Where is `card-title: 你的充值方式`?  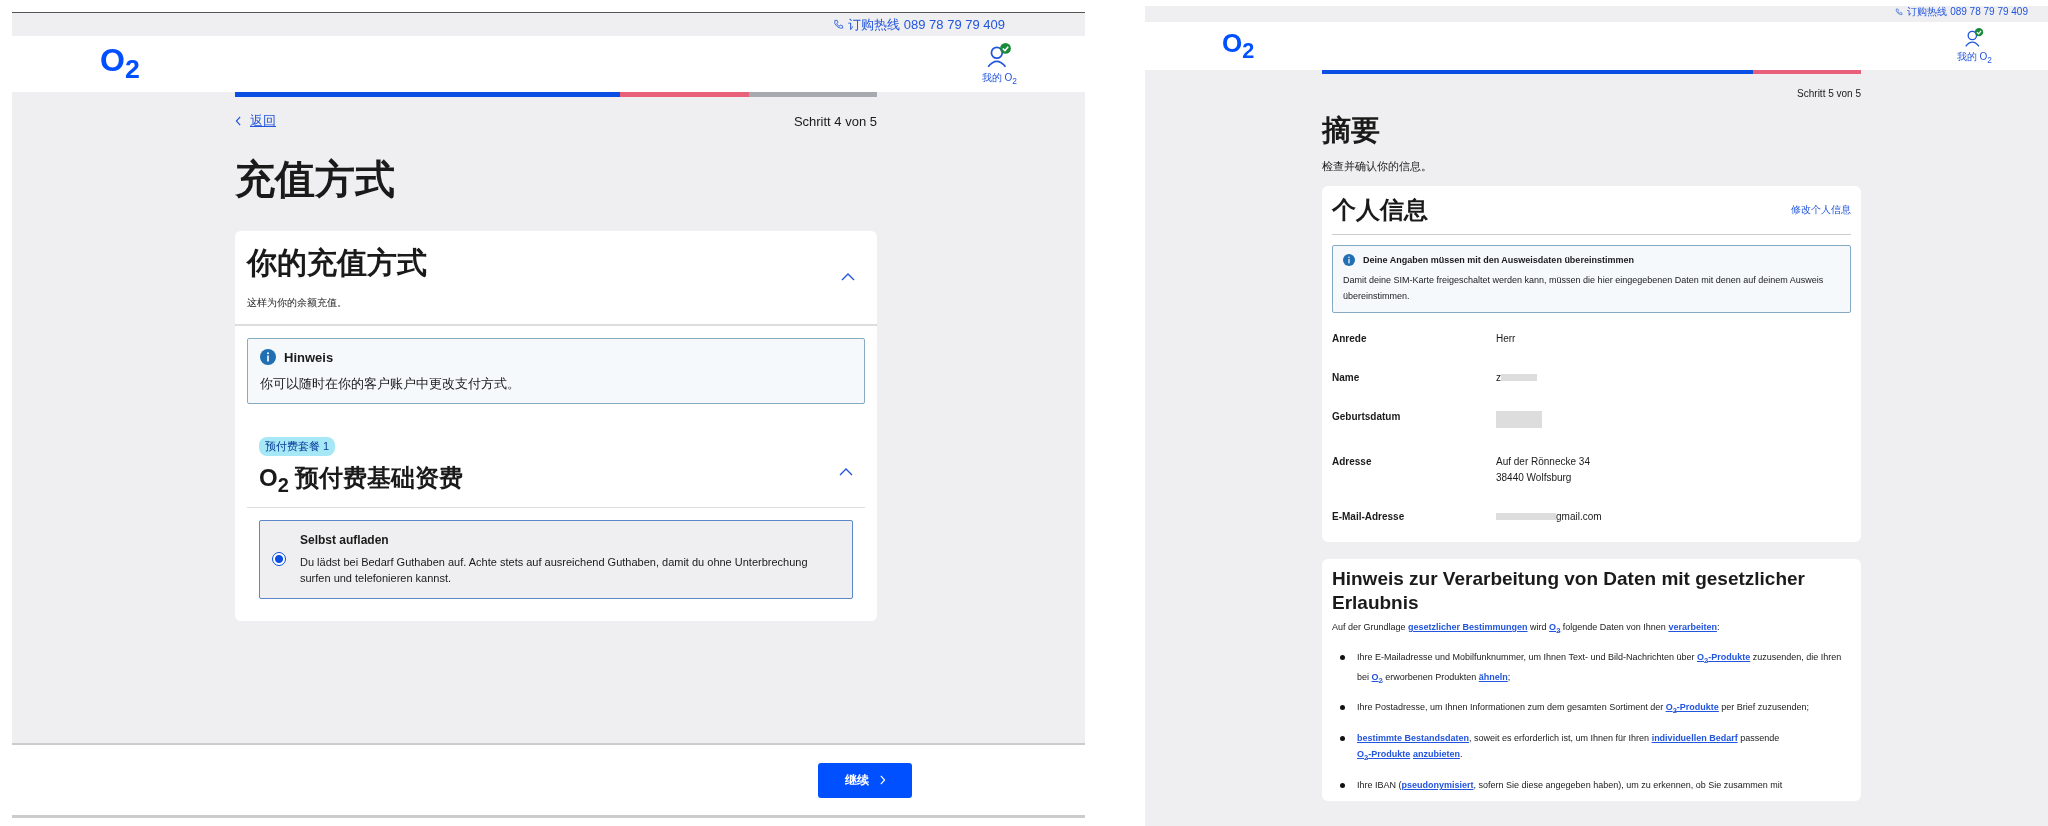 card-title: 你的充值方式 is located at coordinates (337, 263).